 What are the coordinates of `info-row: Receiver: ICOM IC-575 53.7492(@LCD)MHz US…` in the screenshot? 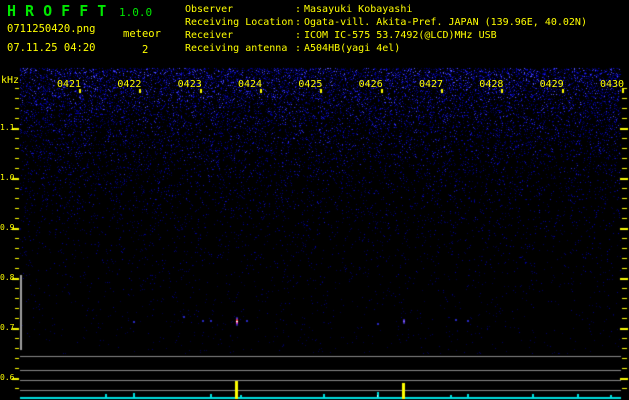 It's located at (386, 35).